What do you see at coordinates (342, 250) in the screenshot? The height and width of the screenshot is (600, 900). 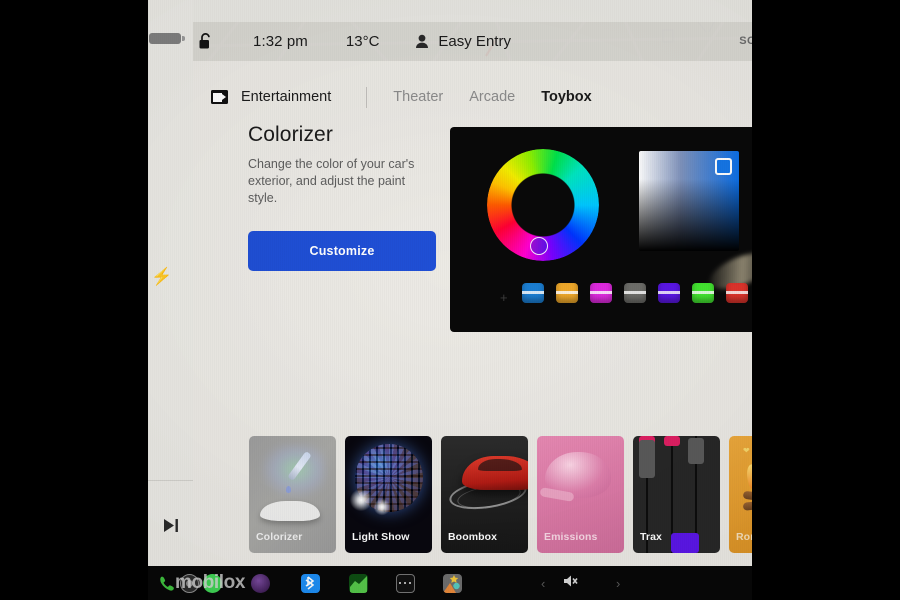 I see `customize-button: Customize` at bounding box center [342, 250].